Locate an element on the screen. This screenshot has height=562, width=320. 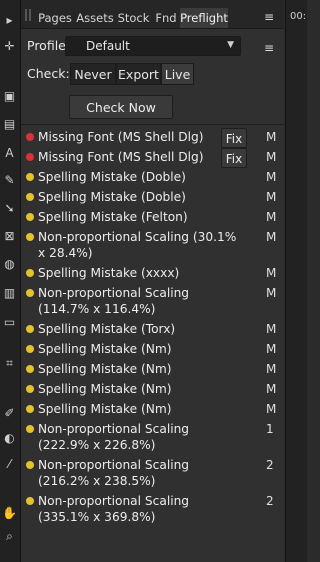
divider is located at coordinates (152, 124).